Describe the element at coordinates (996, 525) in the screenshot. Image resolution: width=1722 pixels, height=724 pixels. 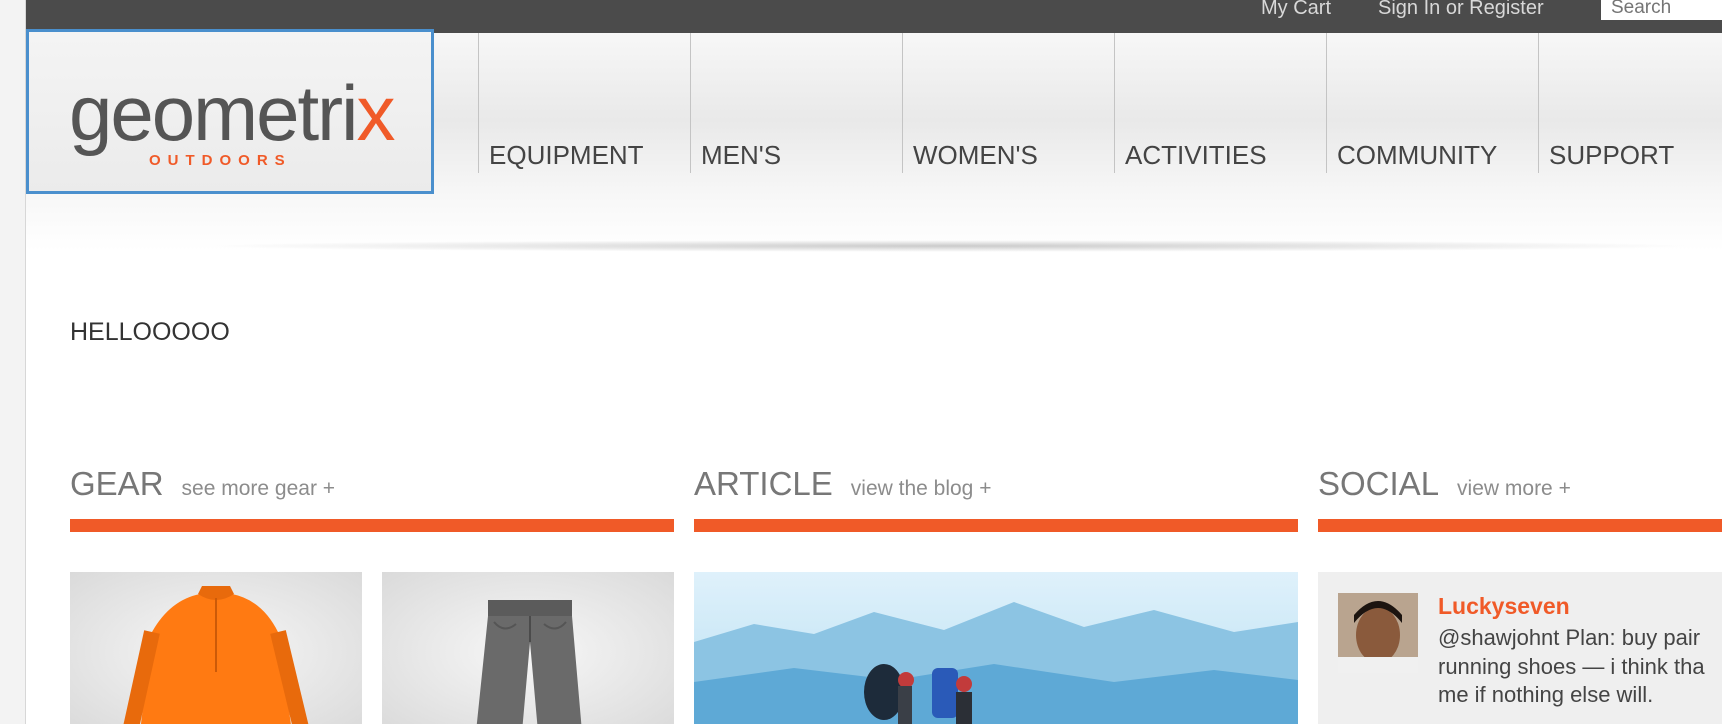
I see `article-divider` at that location.